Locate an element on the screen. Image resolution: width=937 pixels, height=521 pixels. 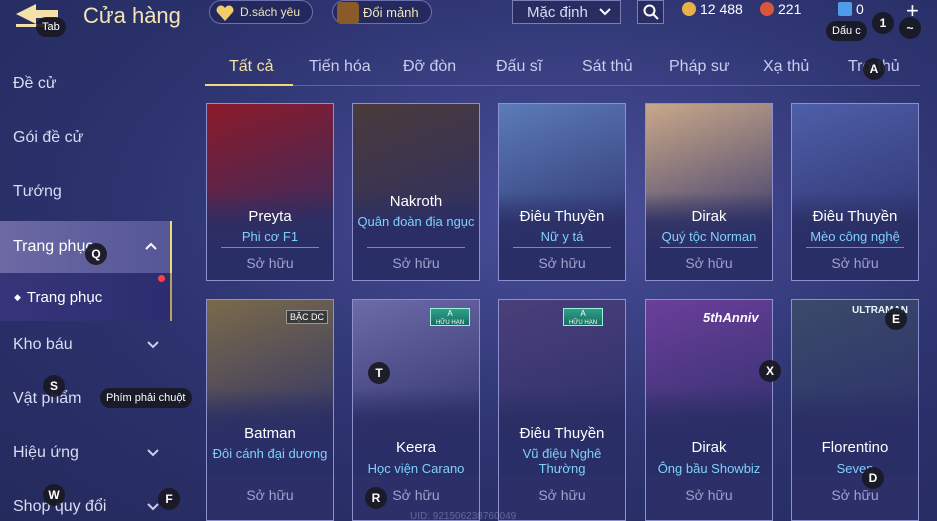
tab-tank: Đỡ đòn is located at coordinates (429, 67).